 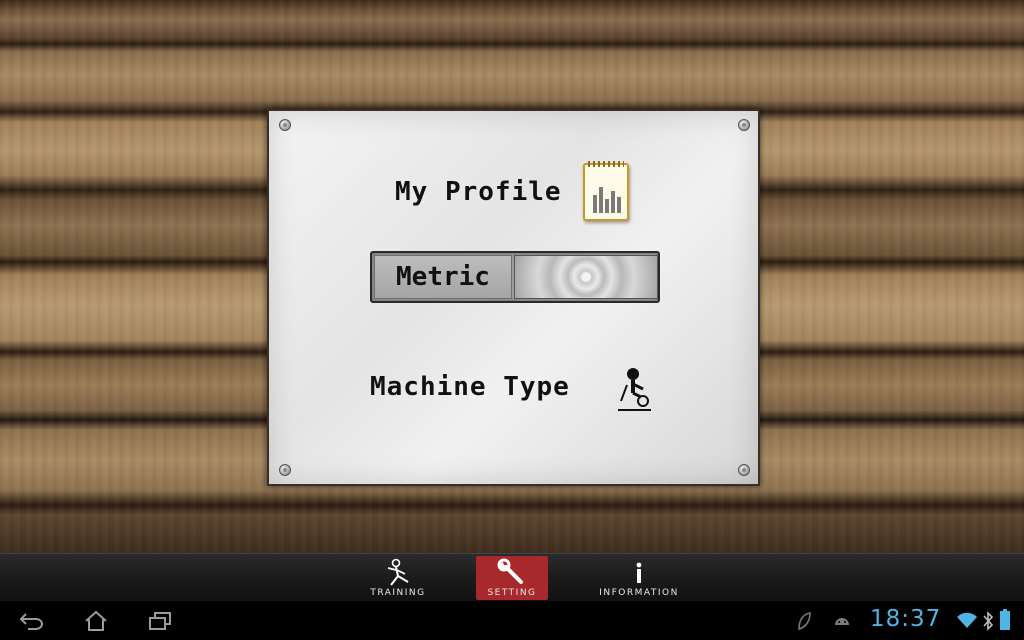 I want to click on app-tab-bar: TRAINING SETTING INFORMATION, so click(x=512, y=577).